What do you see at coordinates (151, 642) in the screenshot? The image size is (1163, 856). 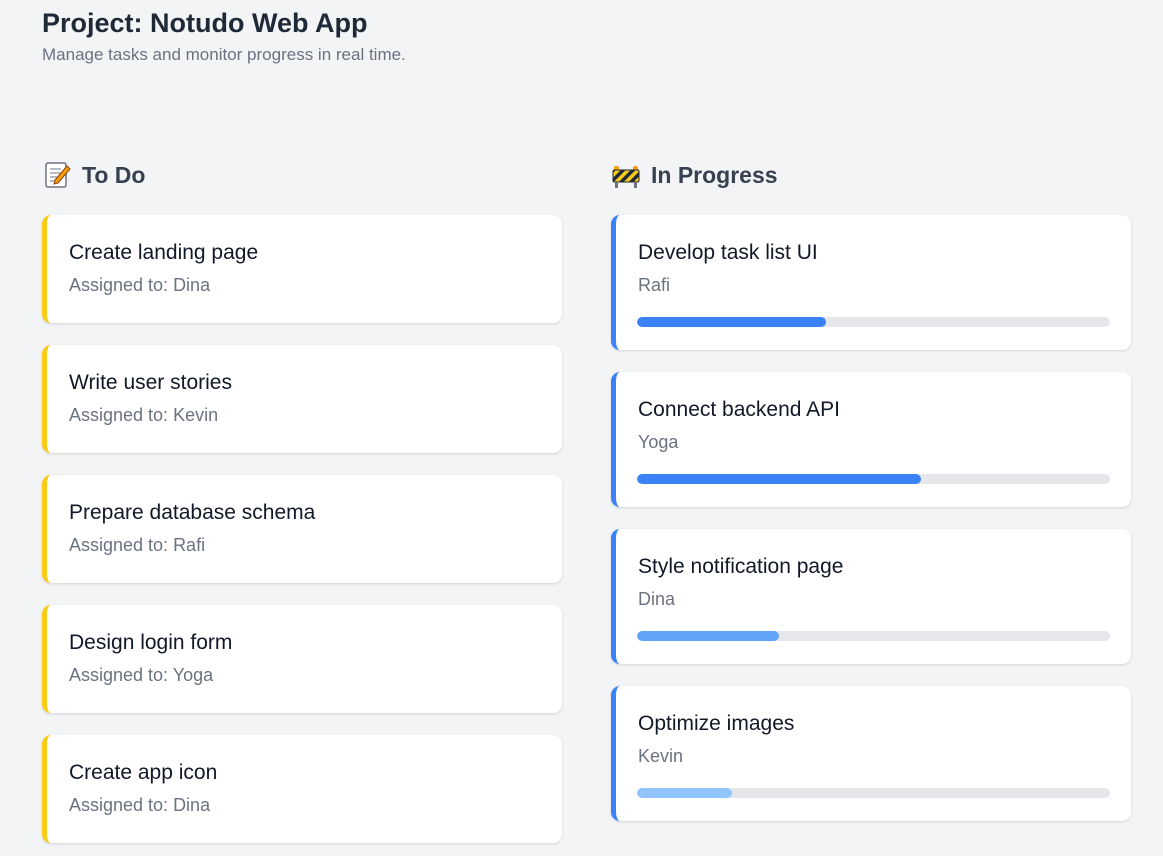 I see `task-title: Design login form` at bounding box center [151, 642].